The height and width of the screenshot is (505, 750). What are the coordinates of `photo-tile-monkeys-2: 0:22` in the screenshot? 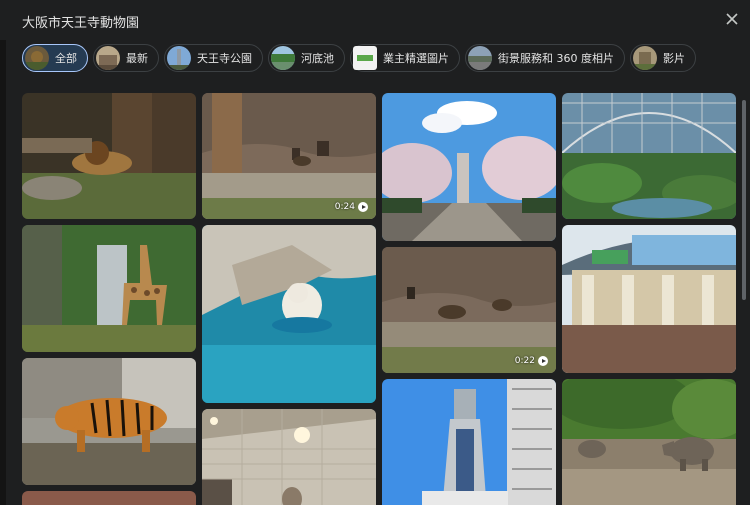 It's located at (469, 310).